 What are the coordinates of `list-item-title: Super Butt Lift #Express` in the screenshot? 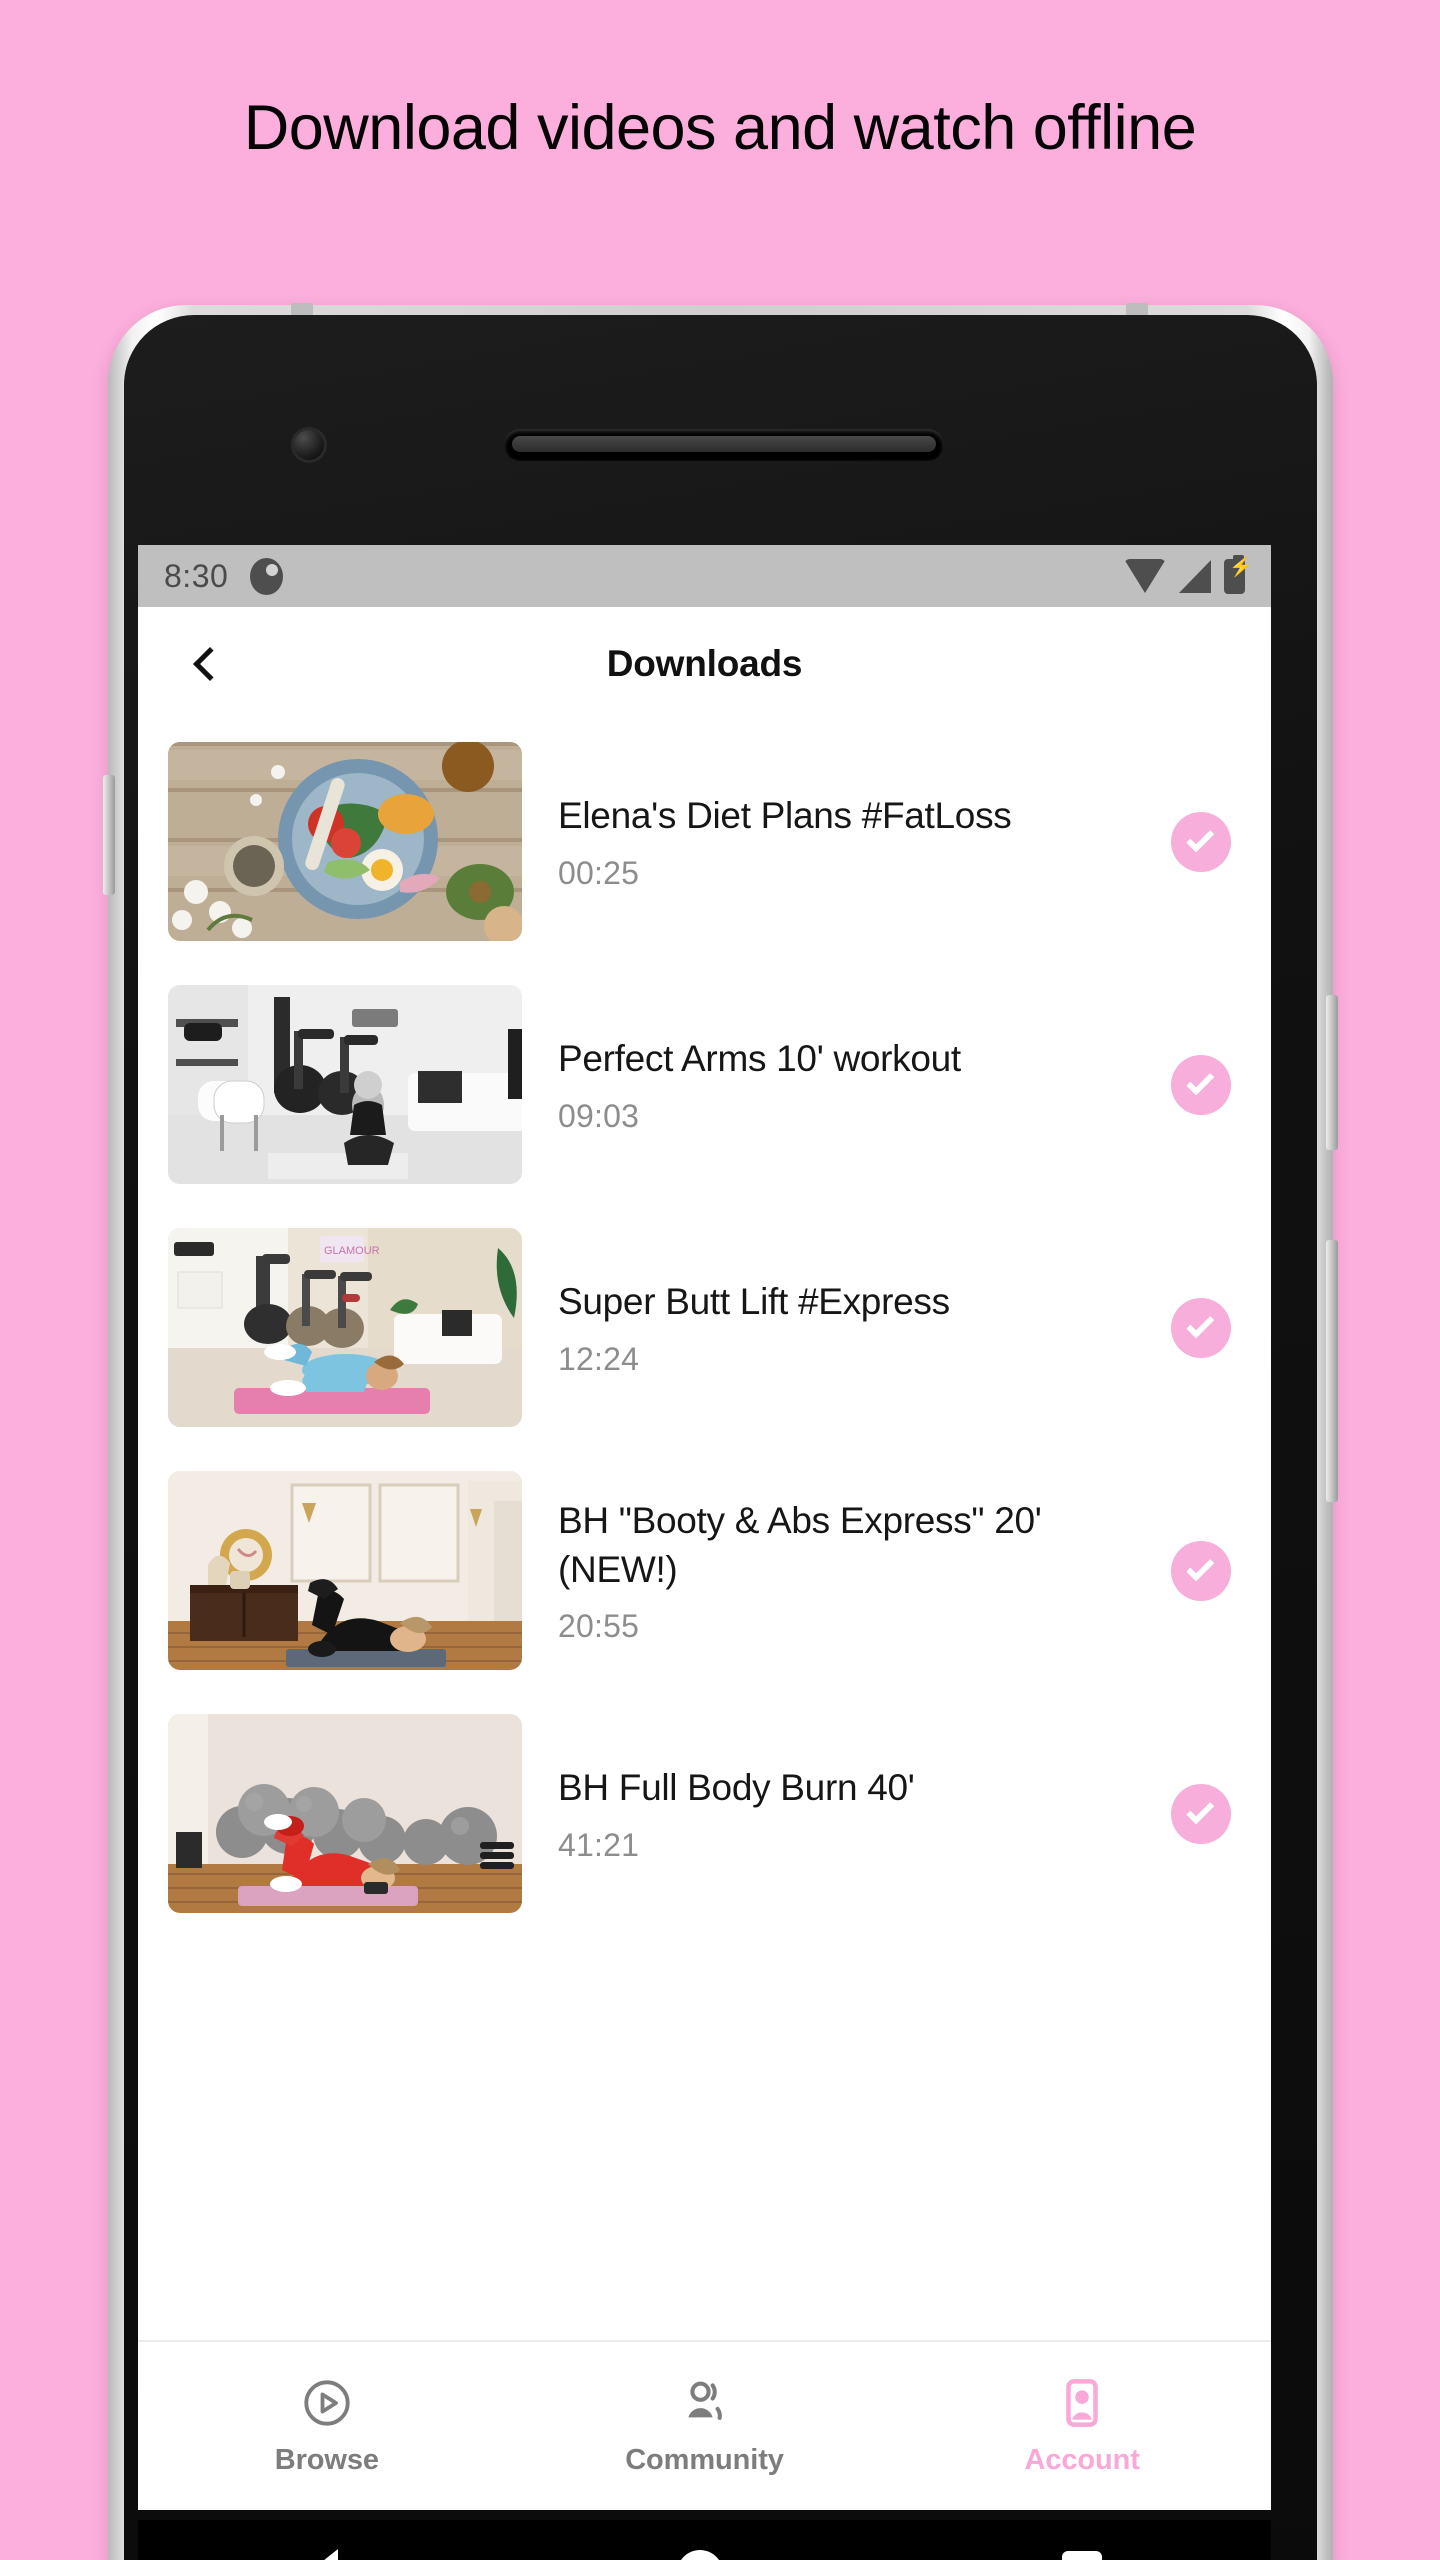 It's located at (754, 1302).